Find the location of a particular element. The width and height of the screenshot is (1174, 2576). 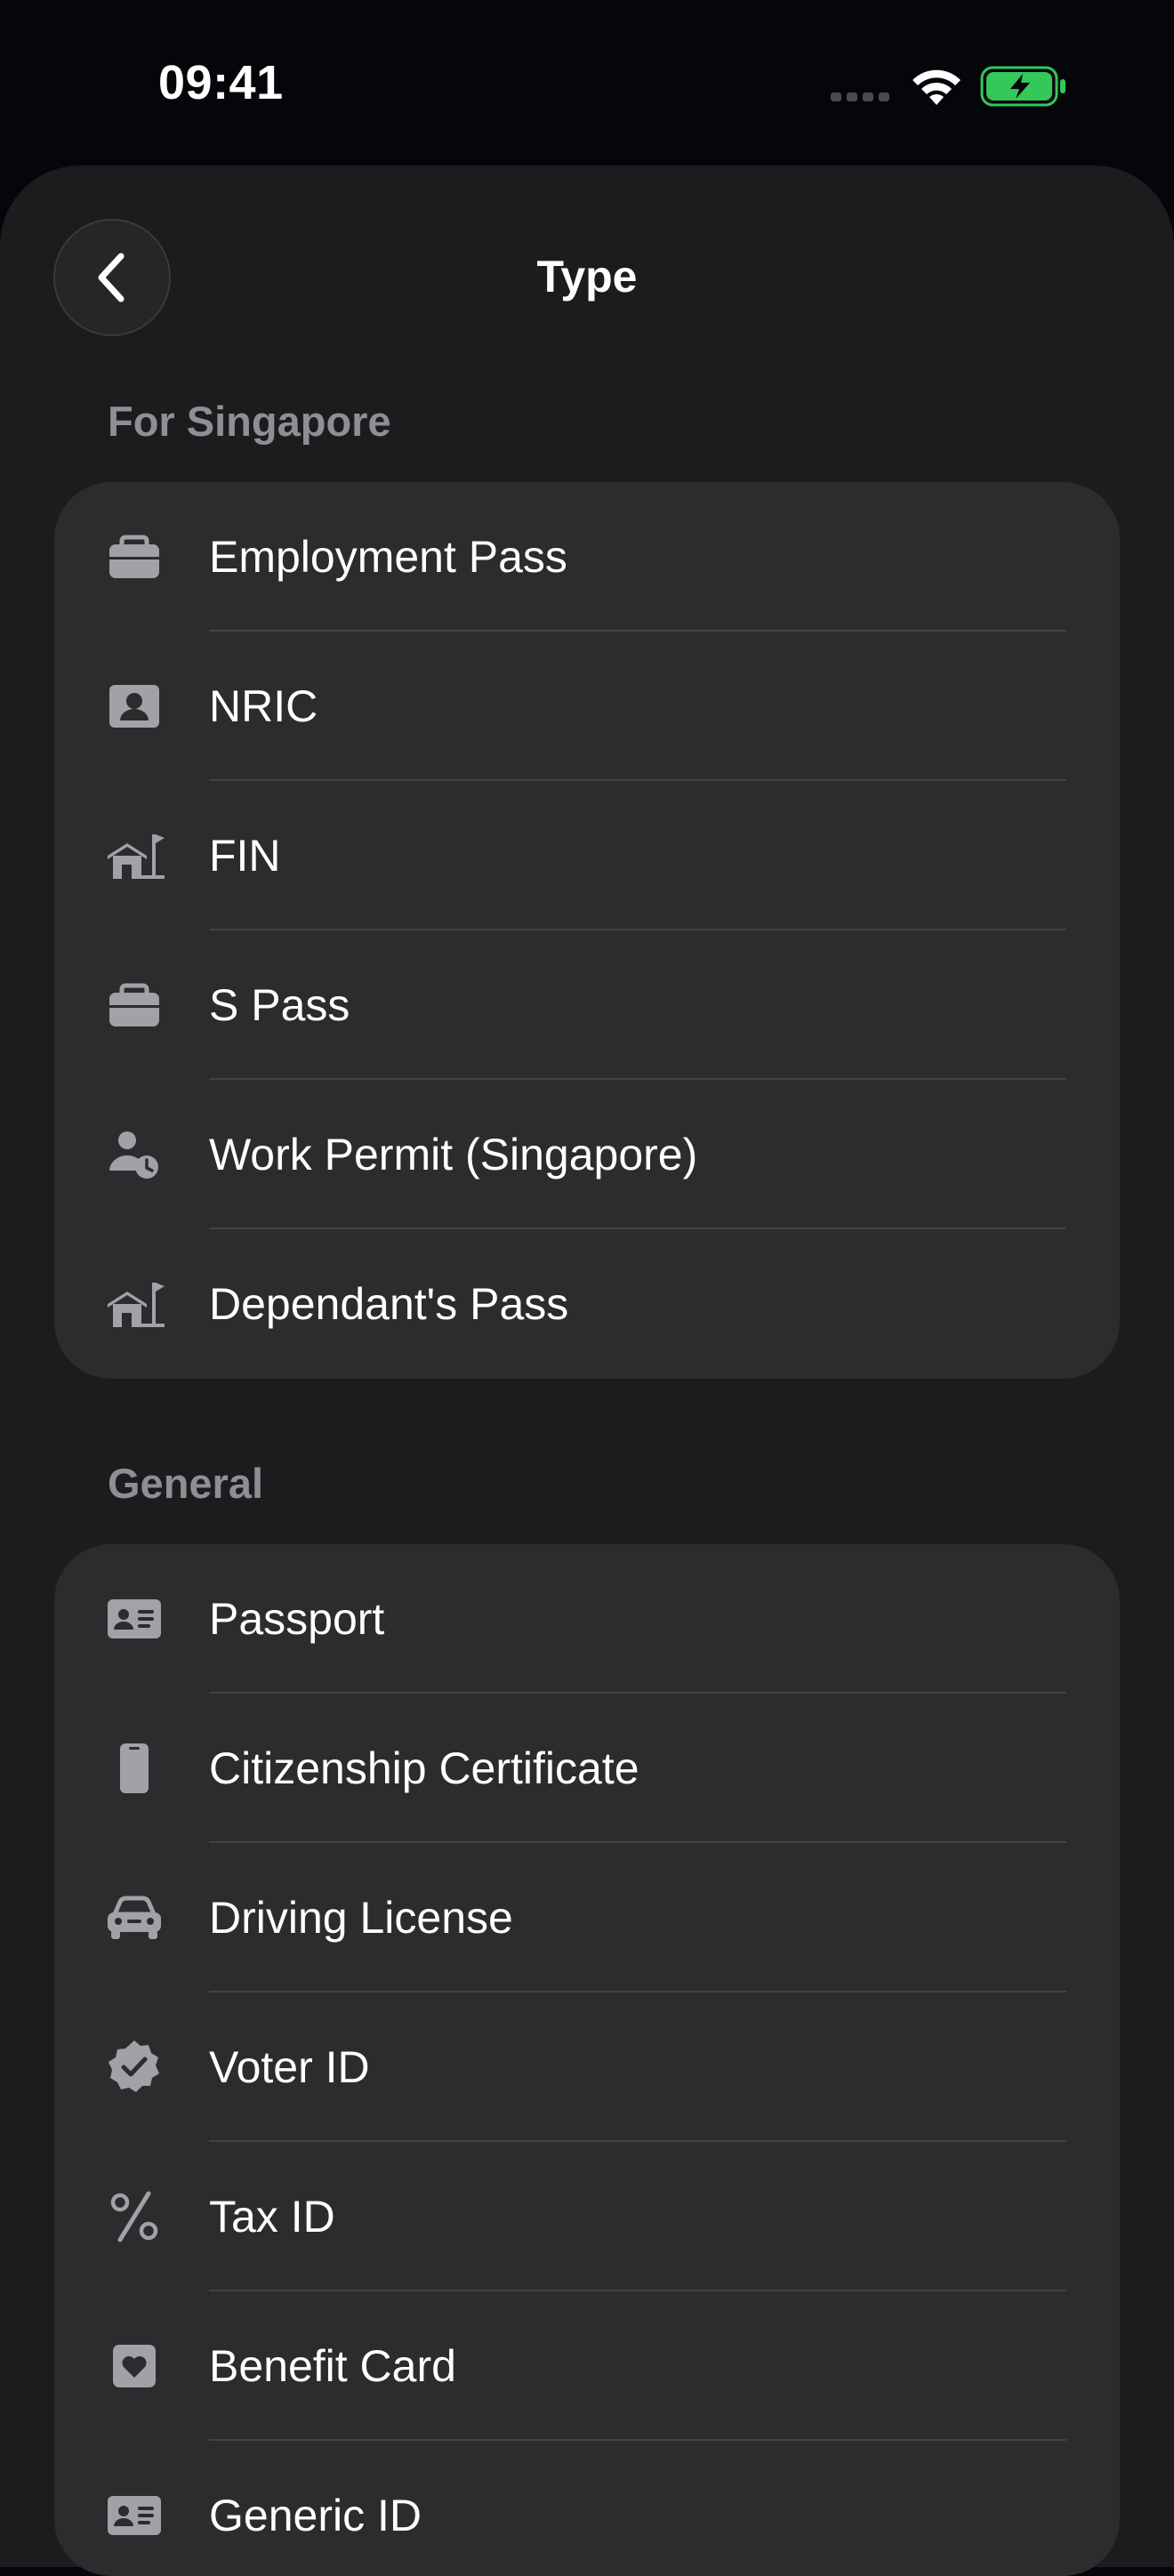

page-title: Type is located at coordinates (587, 277).